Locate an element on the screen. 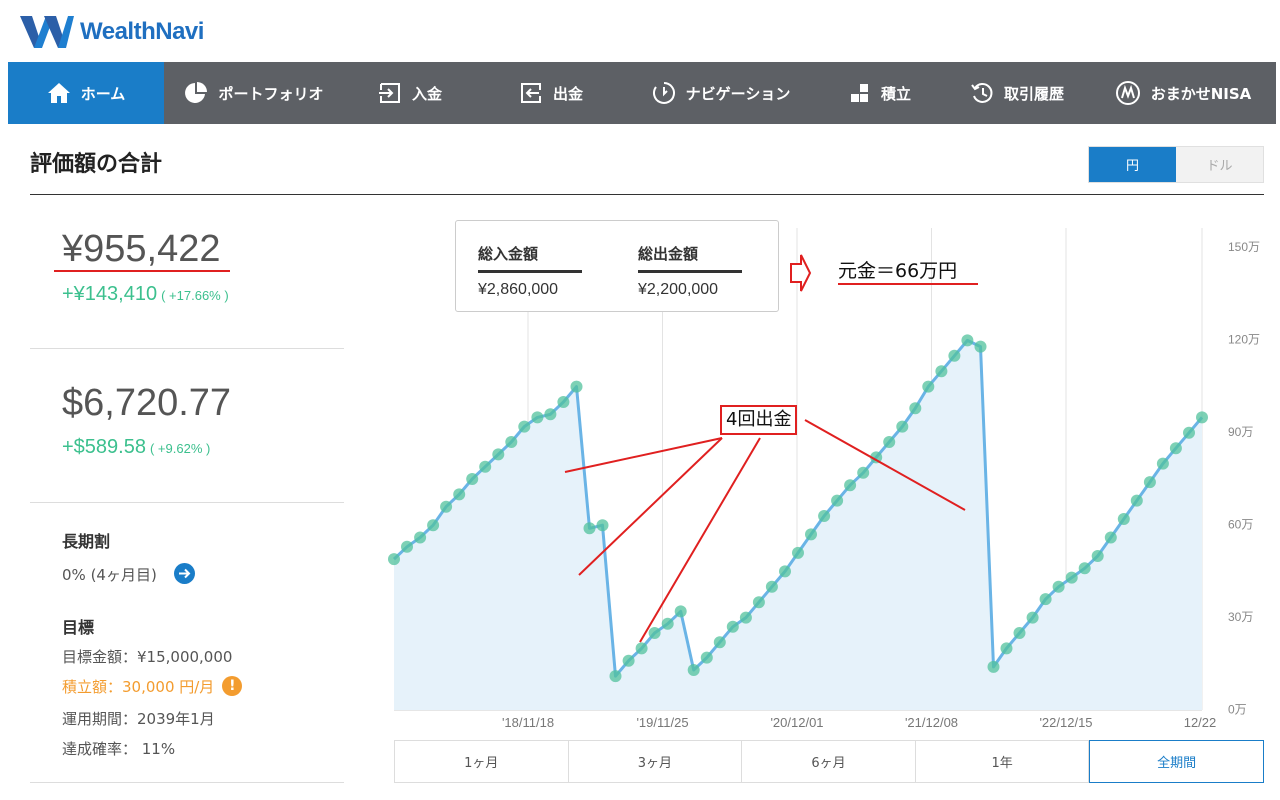 This screenshot has width=1280, height=800. deposit-icon is located at coordinates (389, 93).